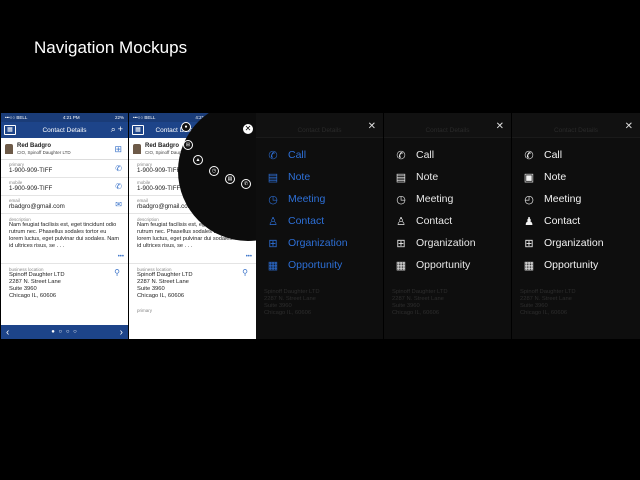 Image resolution: width=640 pixels, height=480 pixels. What do you see at coordinates (16, 117) in the screenshot?
I see `carrier: •••○○ BELL` at bounding box center [16, 117].